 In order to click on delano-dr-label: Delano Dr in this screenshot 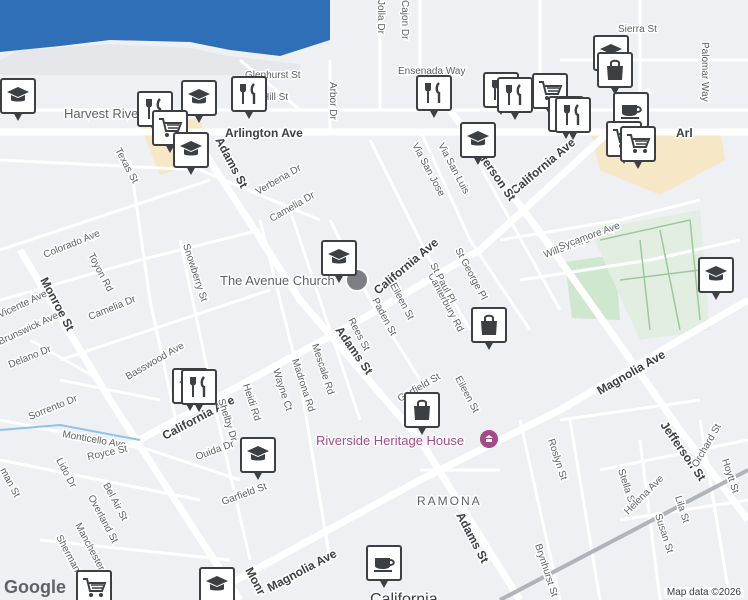, I will do `click(30, 356)`.